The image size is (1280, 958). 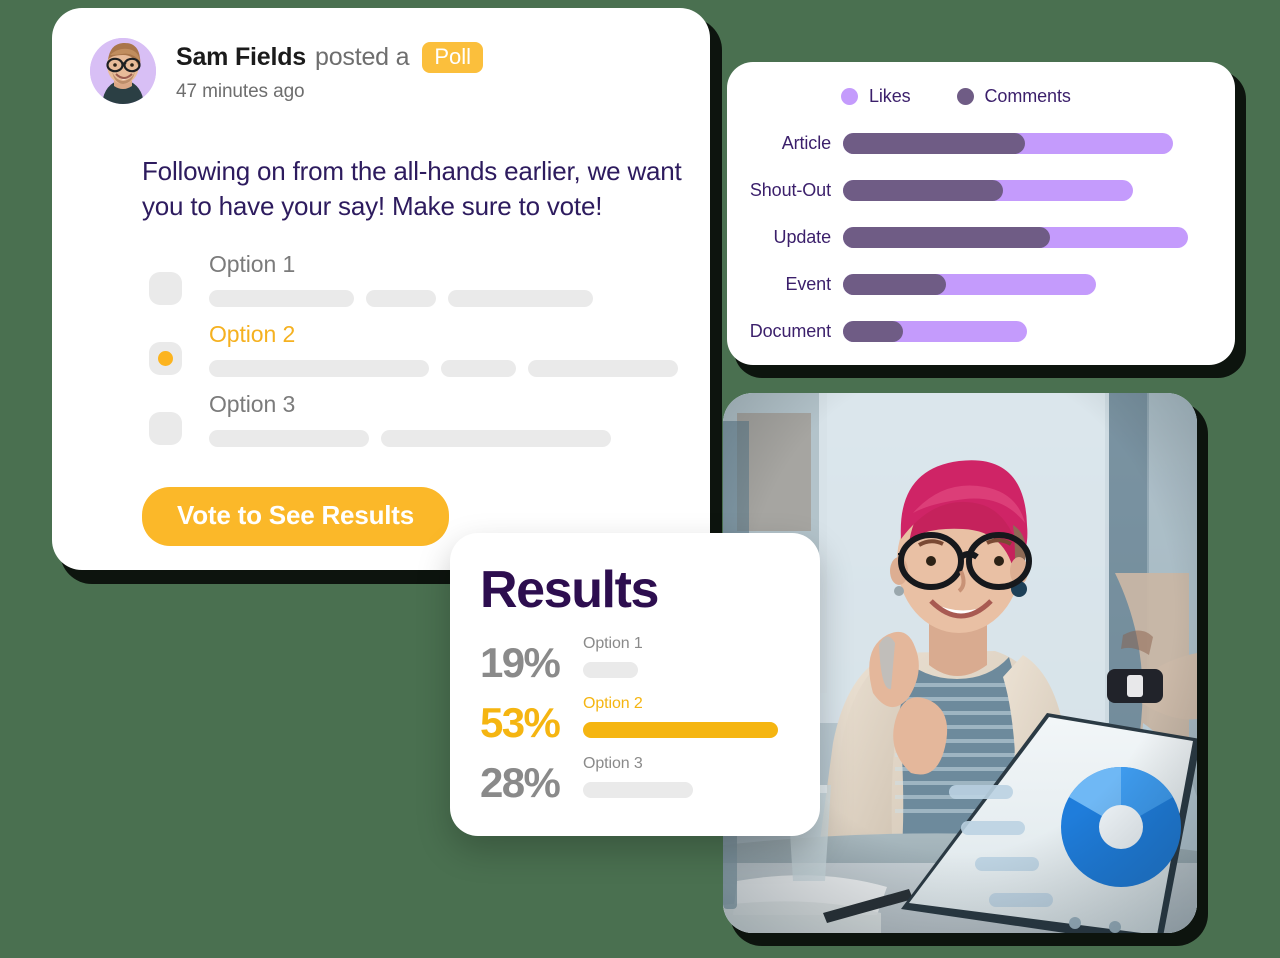 I want to click on vote-to-see-results-button: Vote to See Results, so click(x=296, y=516).